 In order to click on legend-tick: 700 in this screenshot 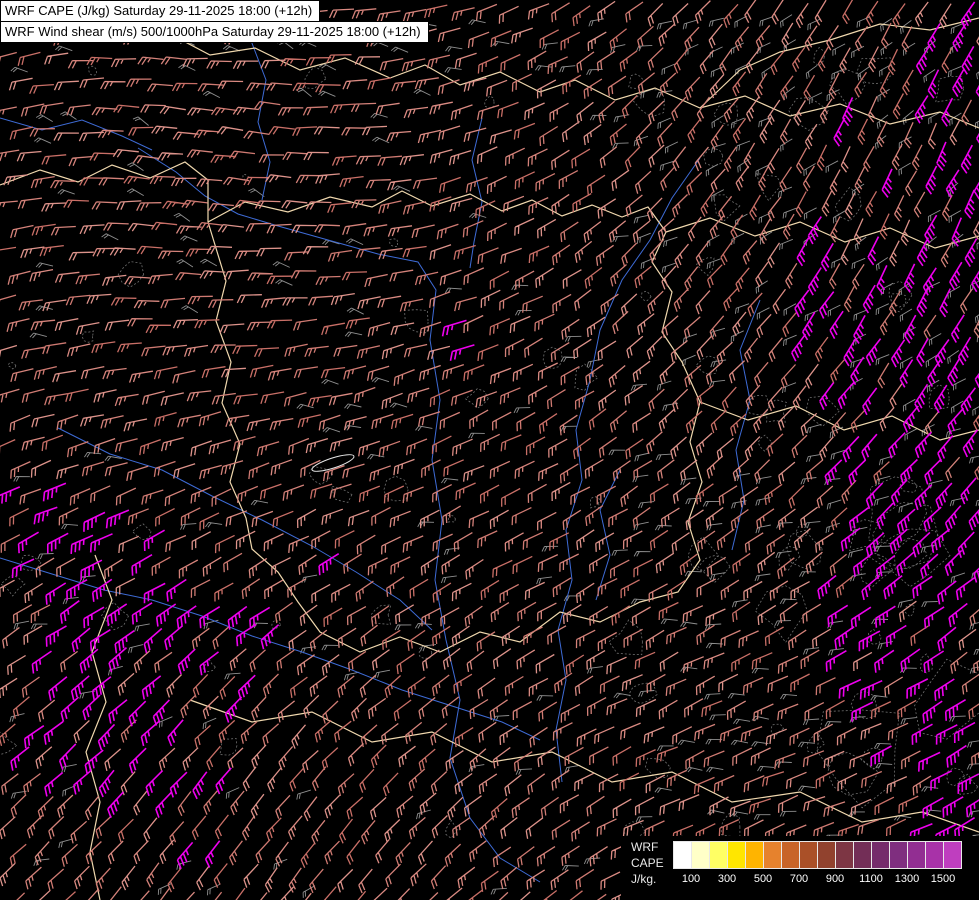, I will do `click(799, 879)`.